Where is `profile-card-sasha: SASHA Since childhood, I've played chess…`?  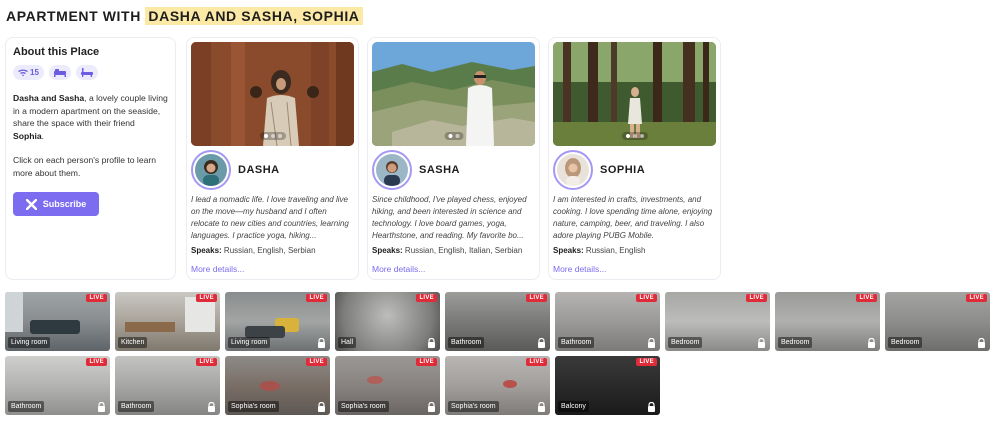 profile-card-sasha: SASHA Since childhood, I've played chess… is located at coordinates (453, 158).